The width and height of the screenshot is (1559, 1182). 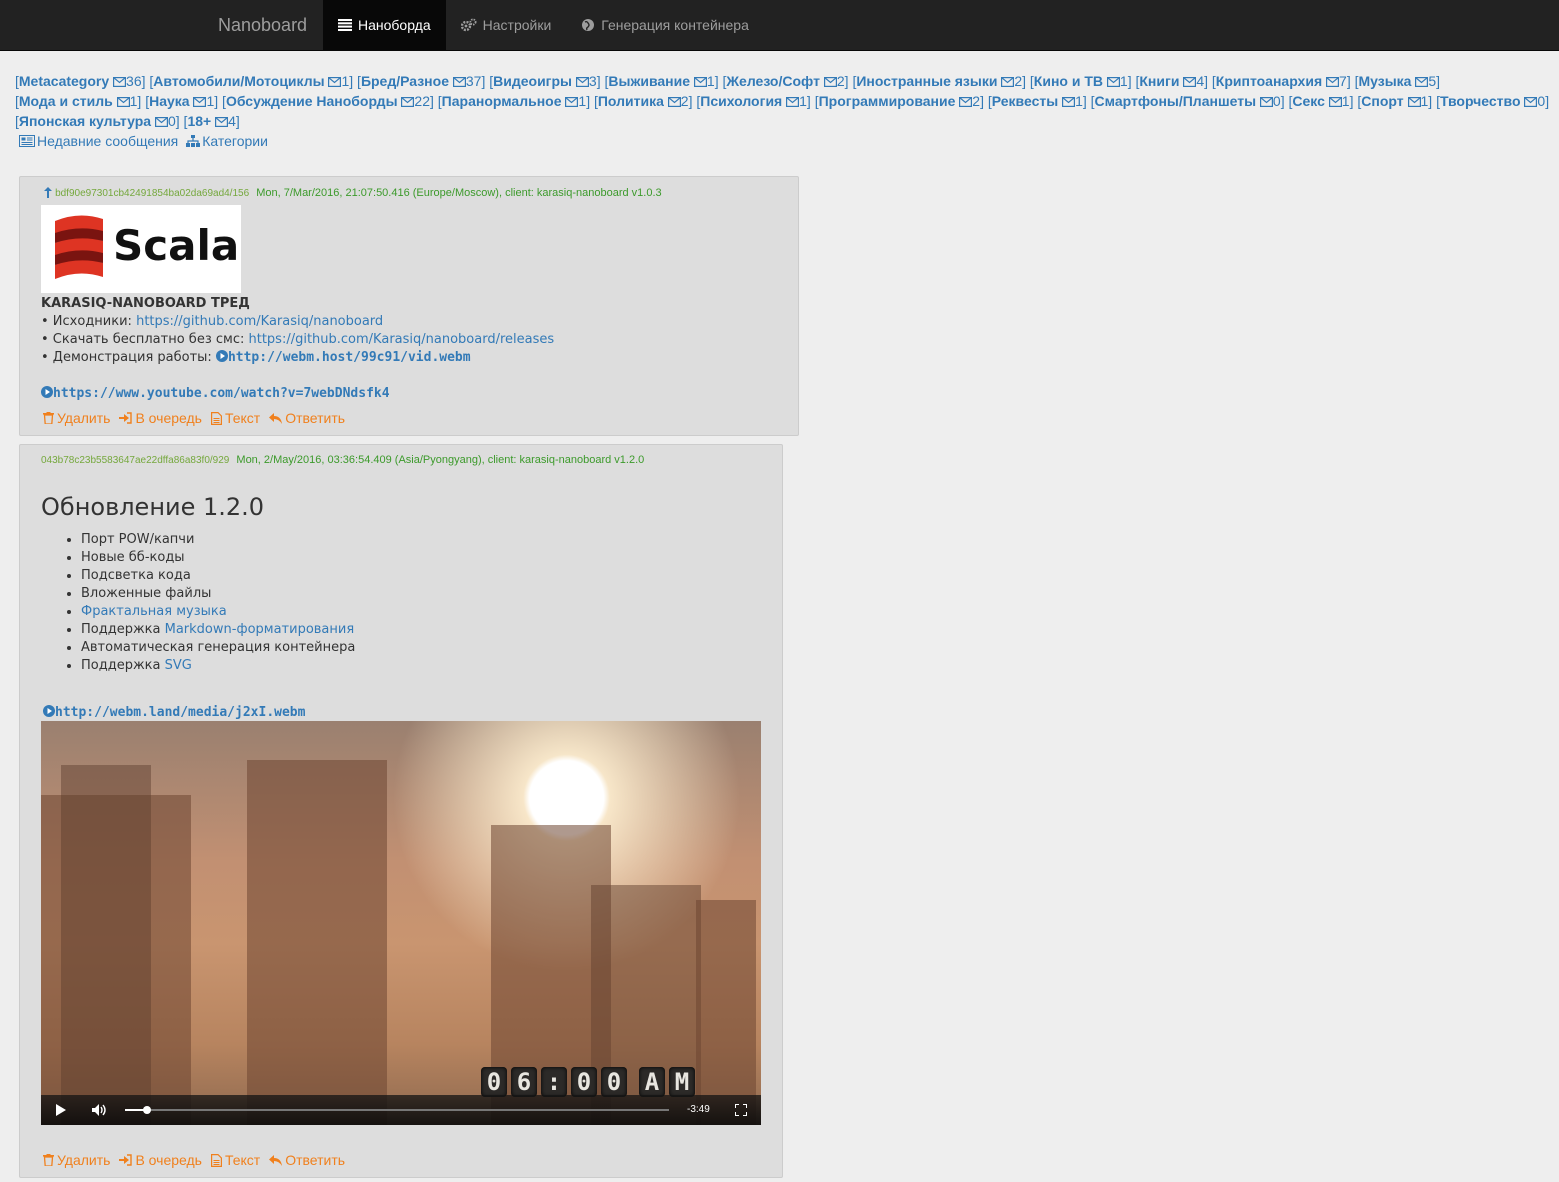 I want to click on seek-bar-handle, so click(x=146, y=1110).